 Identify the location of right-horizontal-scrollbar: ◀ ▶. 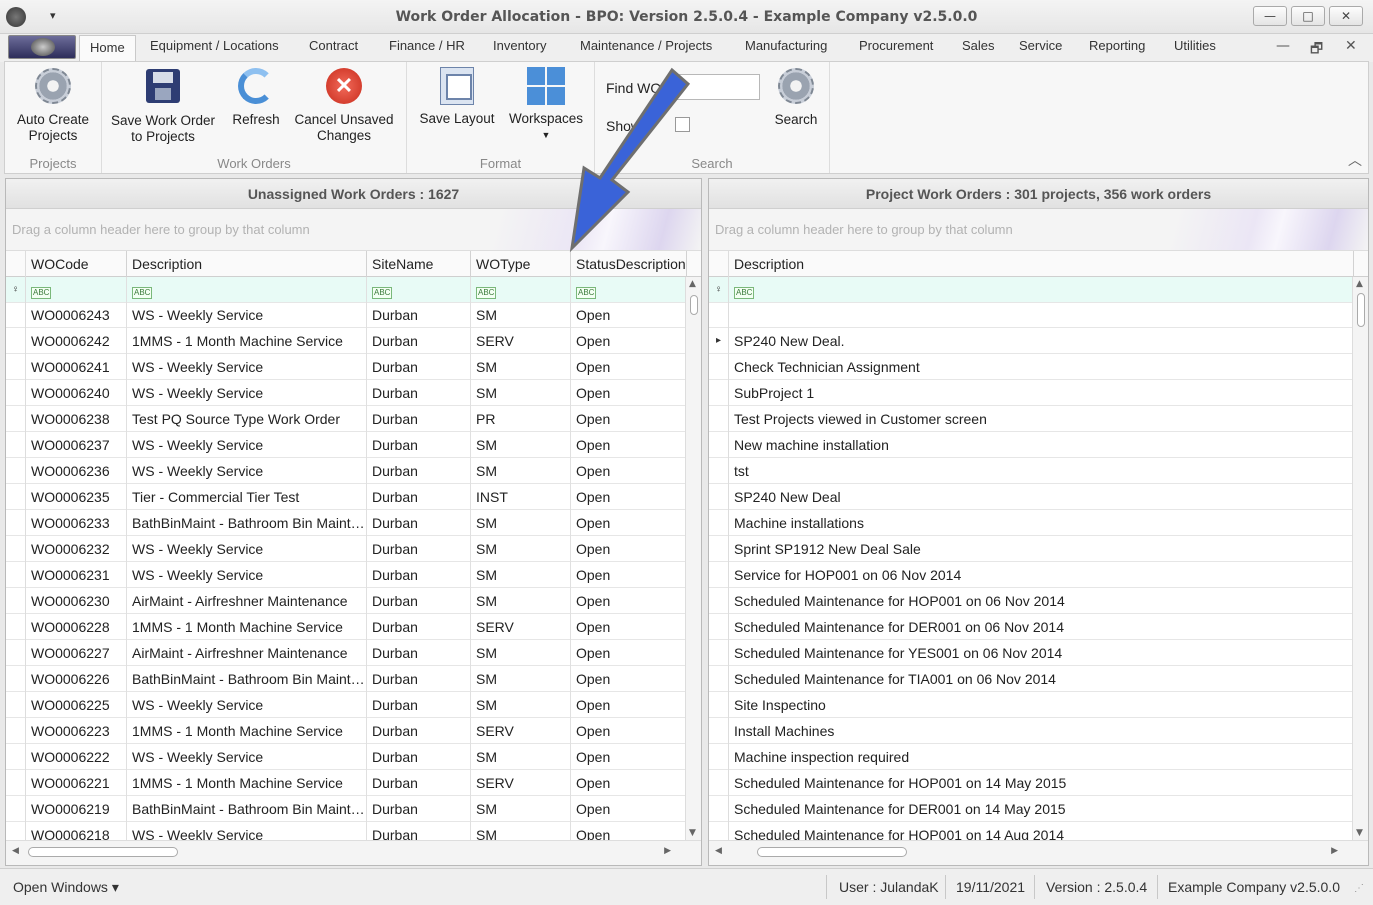
(1038, 852).